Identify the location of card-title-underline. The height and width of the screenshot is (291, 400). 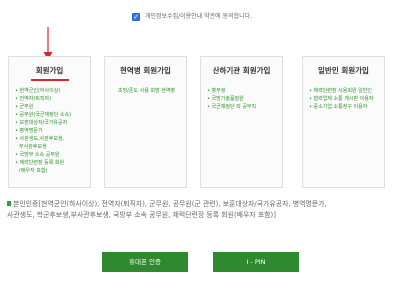
(50, 80).